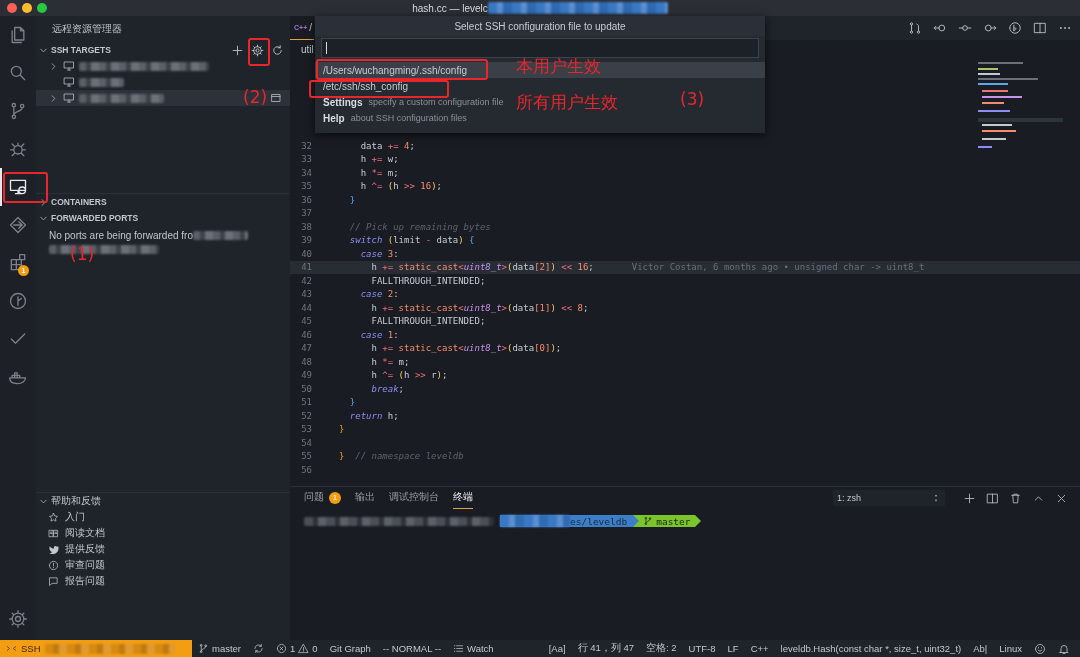 This screenshot has width=1080, height=657. Describe the element at coordinates (306, 307) in the screenshot. I see `line-number: 44` at that location.